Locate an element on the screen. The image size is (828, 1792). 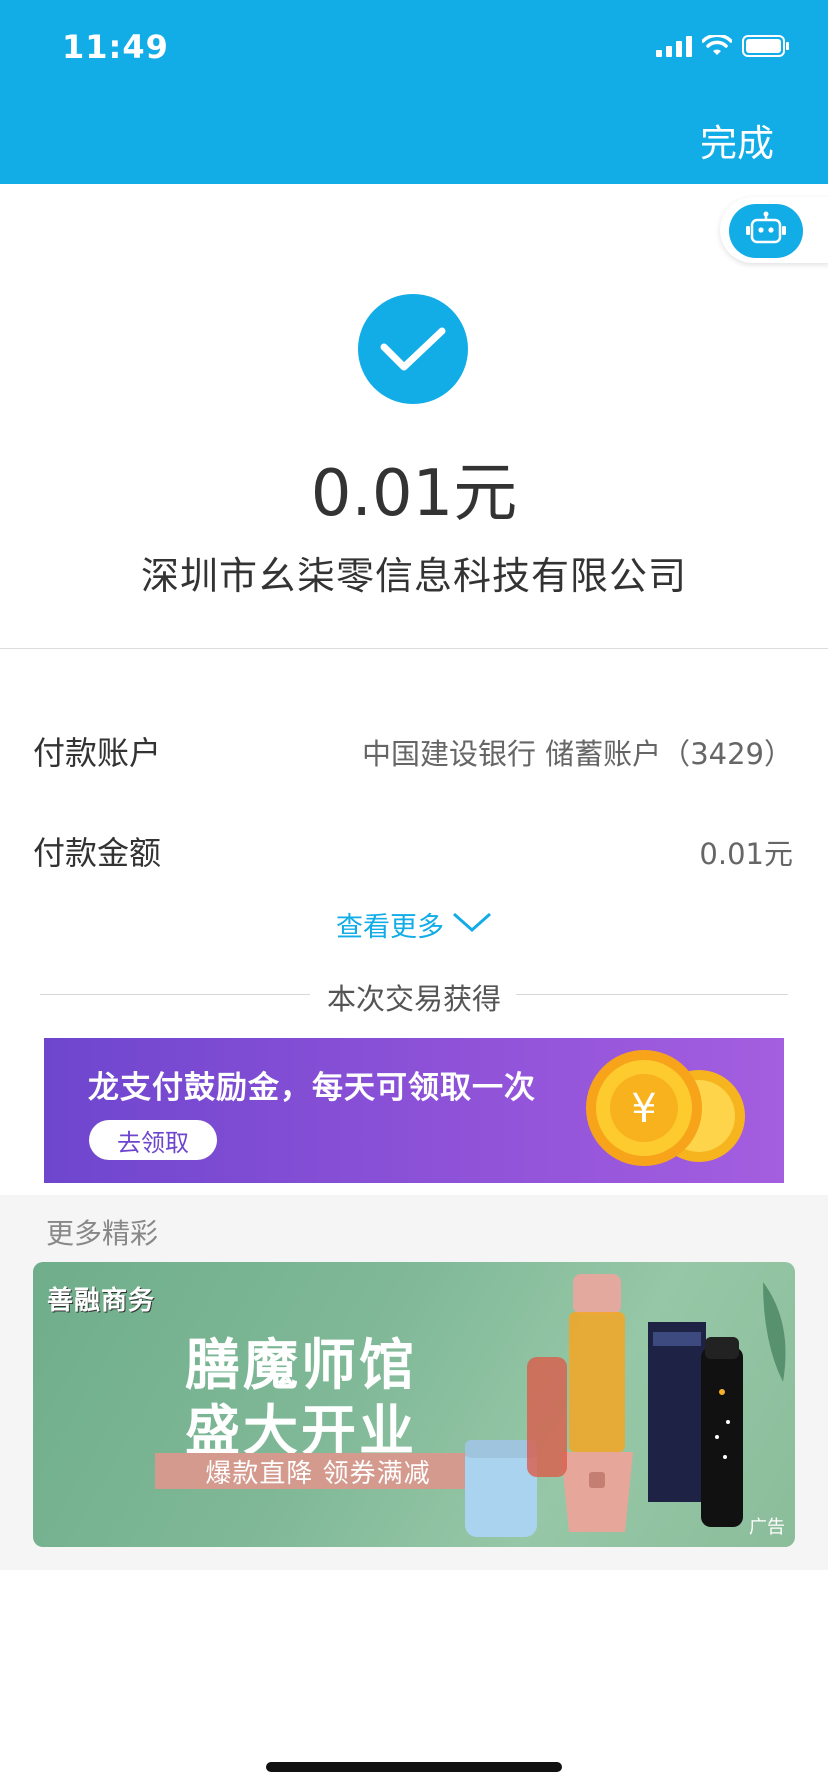
earned-title: 本次交易获得 is located at coordinates (413, 999).